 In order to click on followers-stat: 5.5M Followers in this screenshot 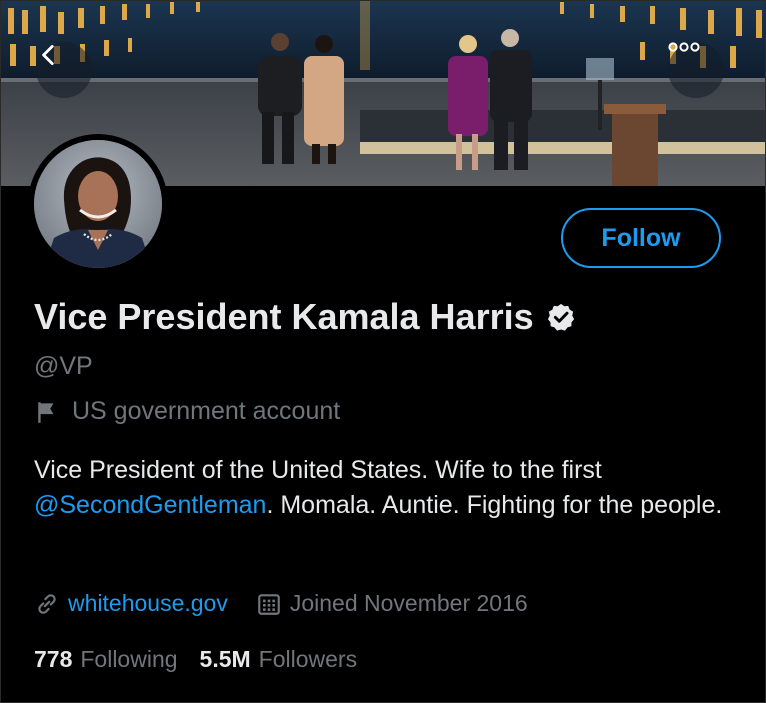, I will do `click(279, 659)`.